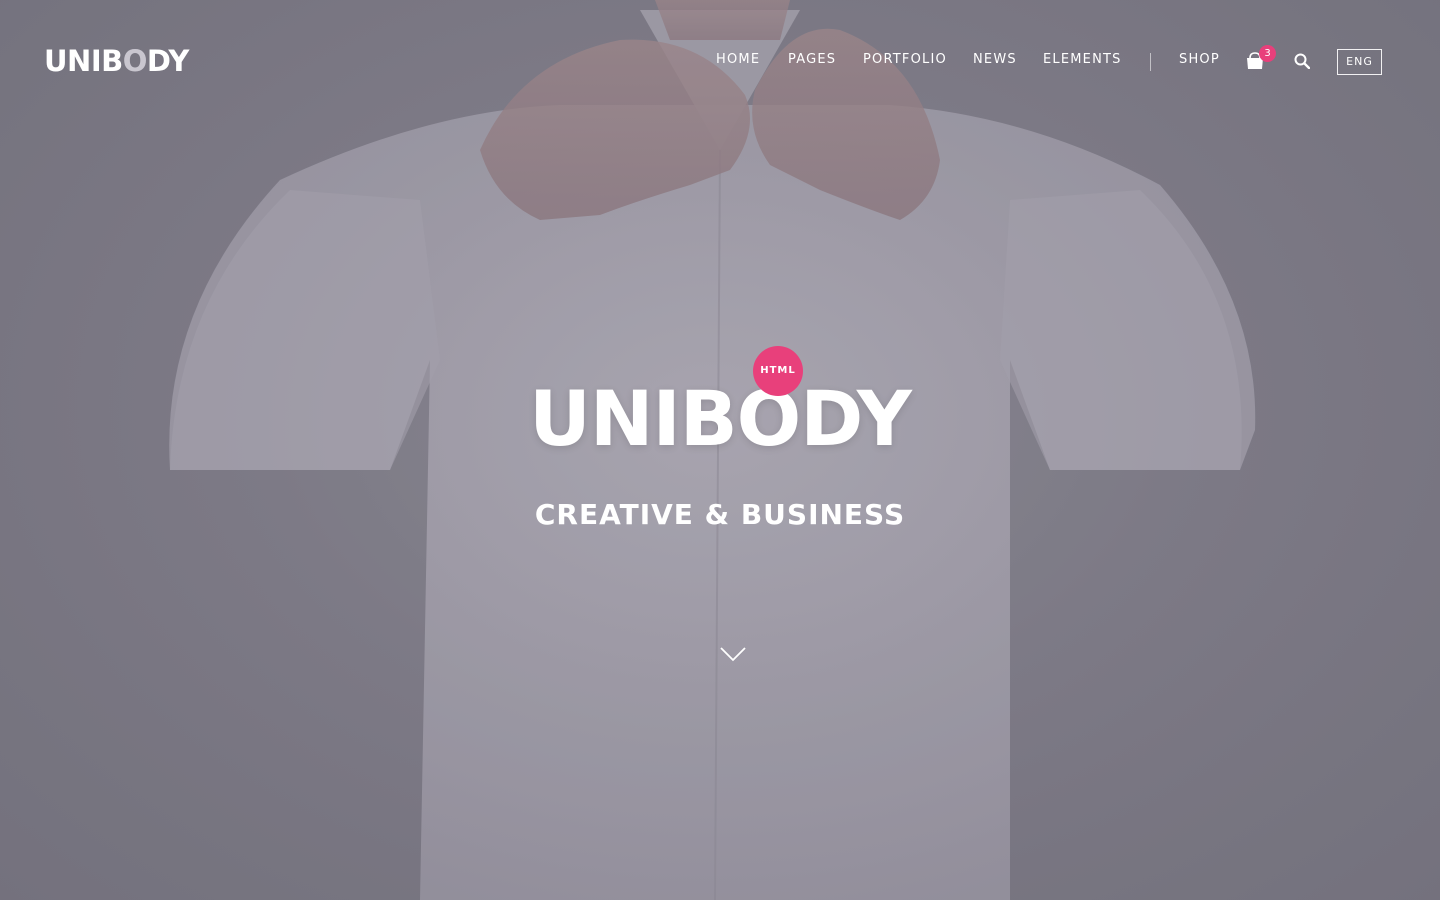 The width and height of the screenshot is (1440, 900). What do you see at coordinates (995, 59) in the screenshot?
I see `nav-item-news: NEWS` at bounding box center [995, 59].